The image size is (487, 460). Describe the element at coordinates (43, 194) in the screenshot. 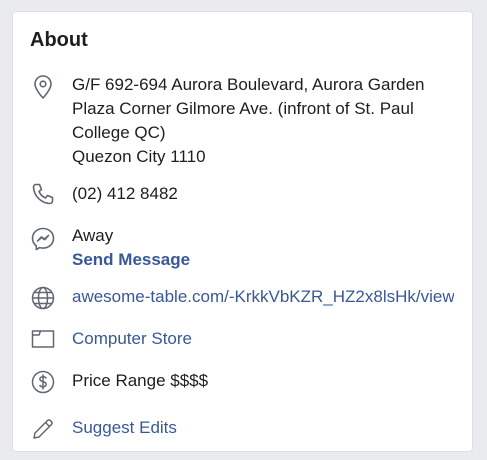

I see `phone-icon` at that location.